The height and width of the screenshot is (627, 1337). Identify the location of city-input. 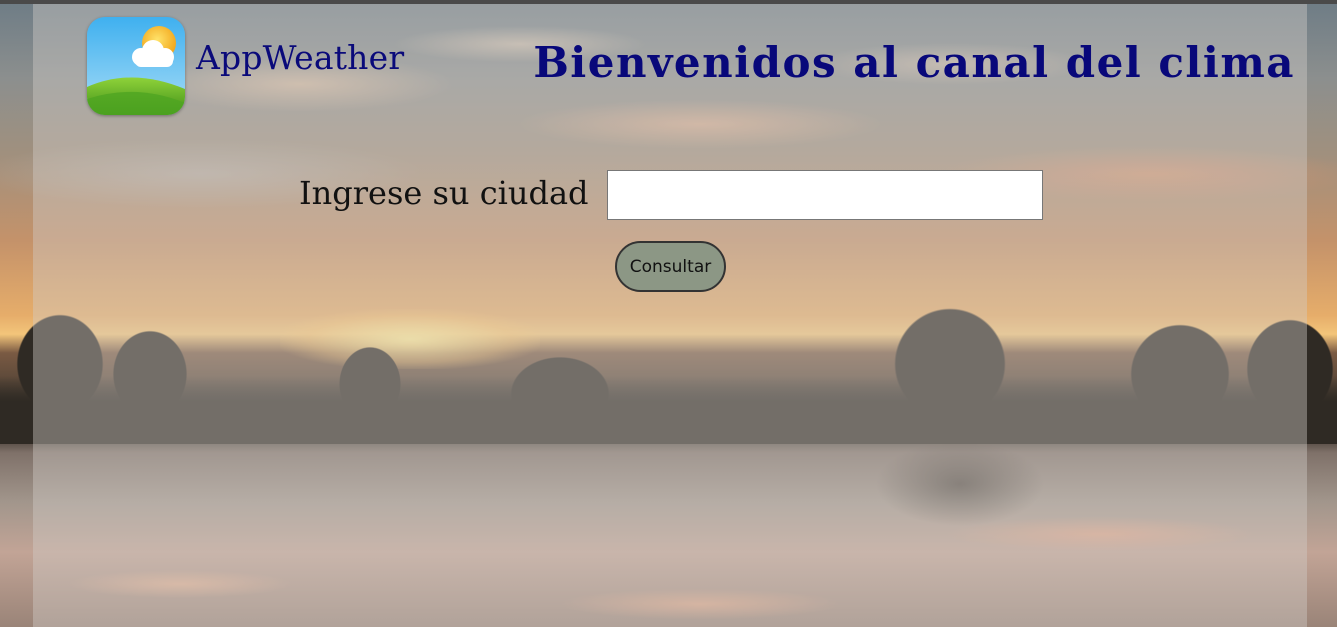
(825, 195).